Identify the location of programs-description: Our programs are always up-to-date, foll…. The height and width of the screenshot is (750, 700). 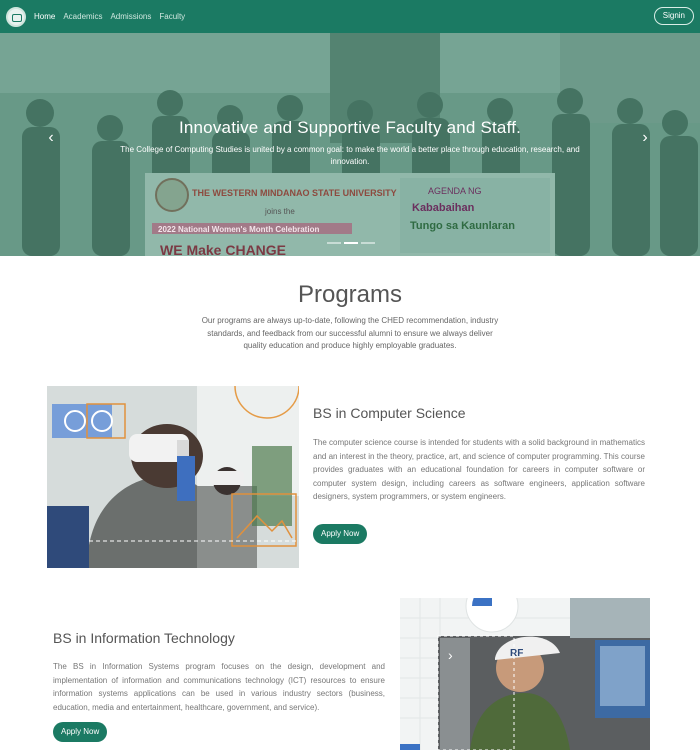
(350, 333).